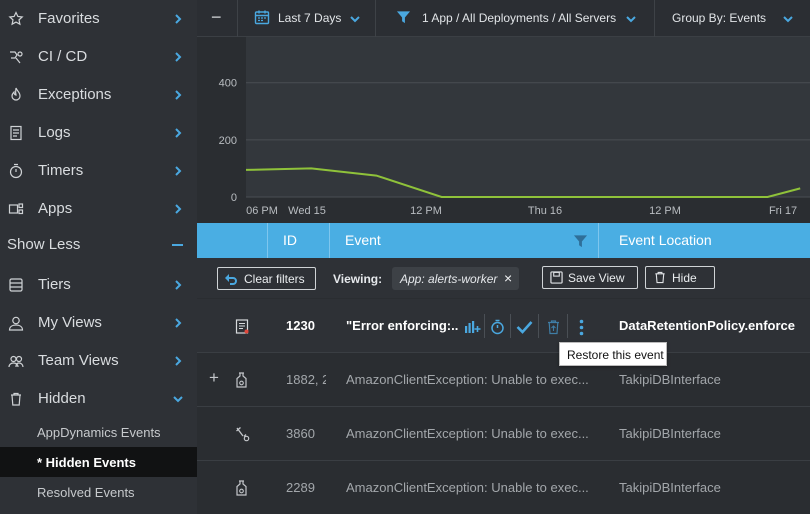 This screenshot has height=514, width=810. Describe the element at coordinates (310, 18) in the screenshot. I see `date-range-label: Last 7 Days` at that location.